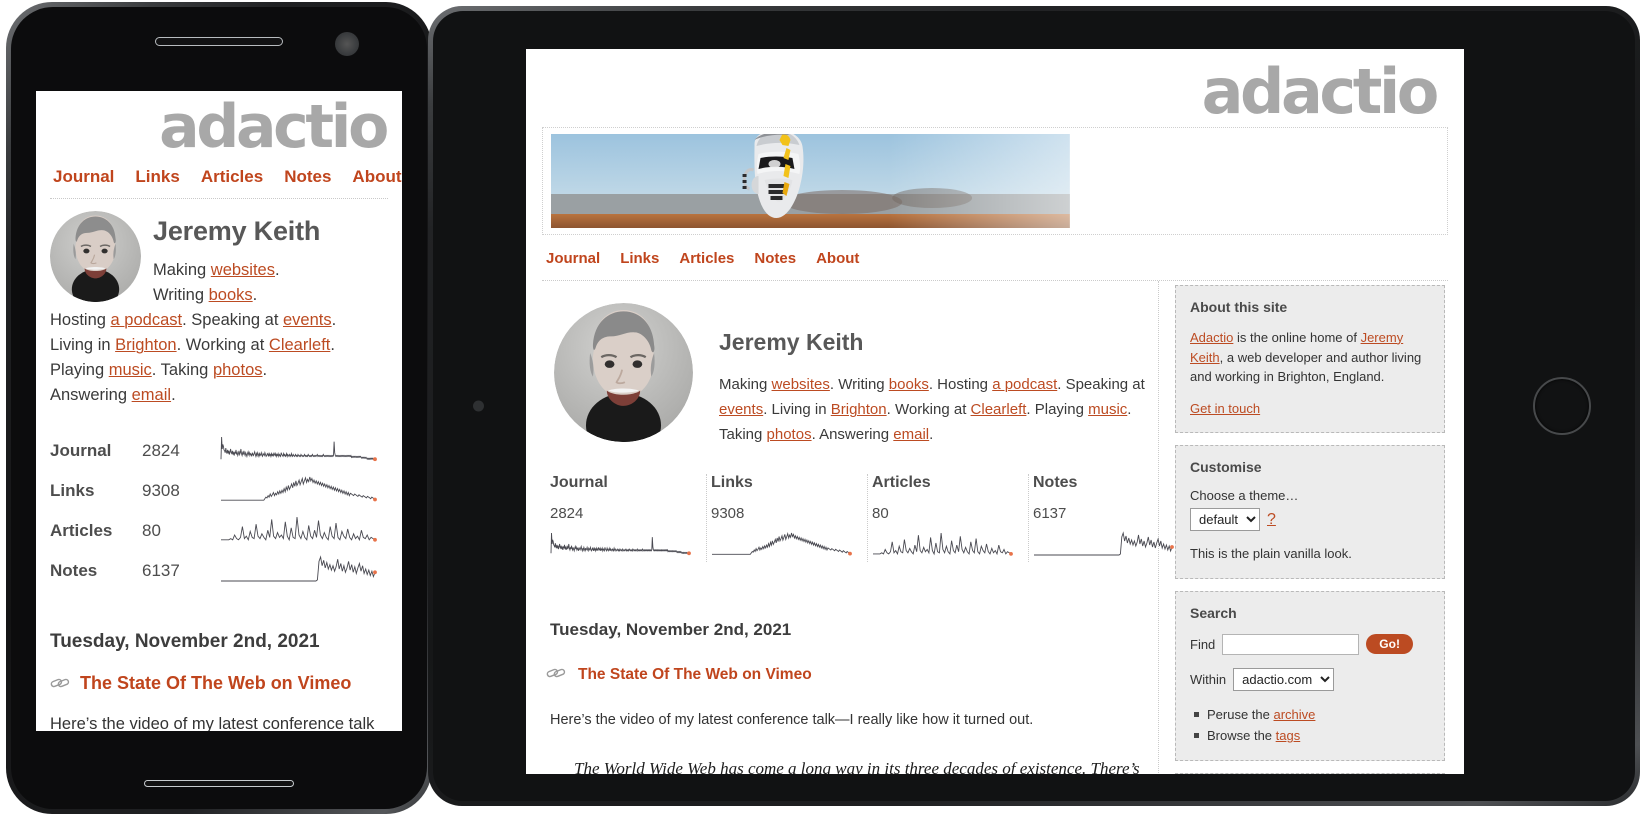 The width and height of the screenshot is (1643, 839). Describe the element at coordinates (1310, 409) in the screenshot. I see `get-in-touch-row: Get in touch` at that location.